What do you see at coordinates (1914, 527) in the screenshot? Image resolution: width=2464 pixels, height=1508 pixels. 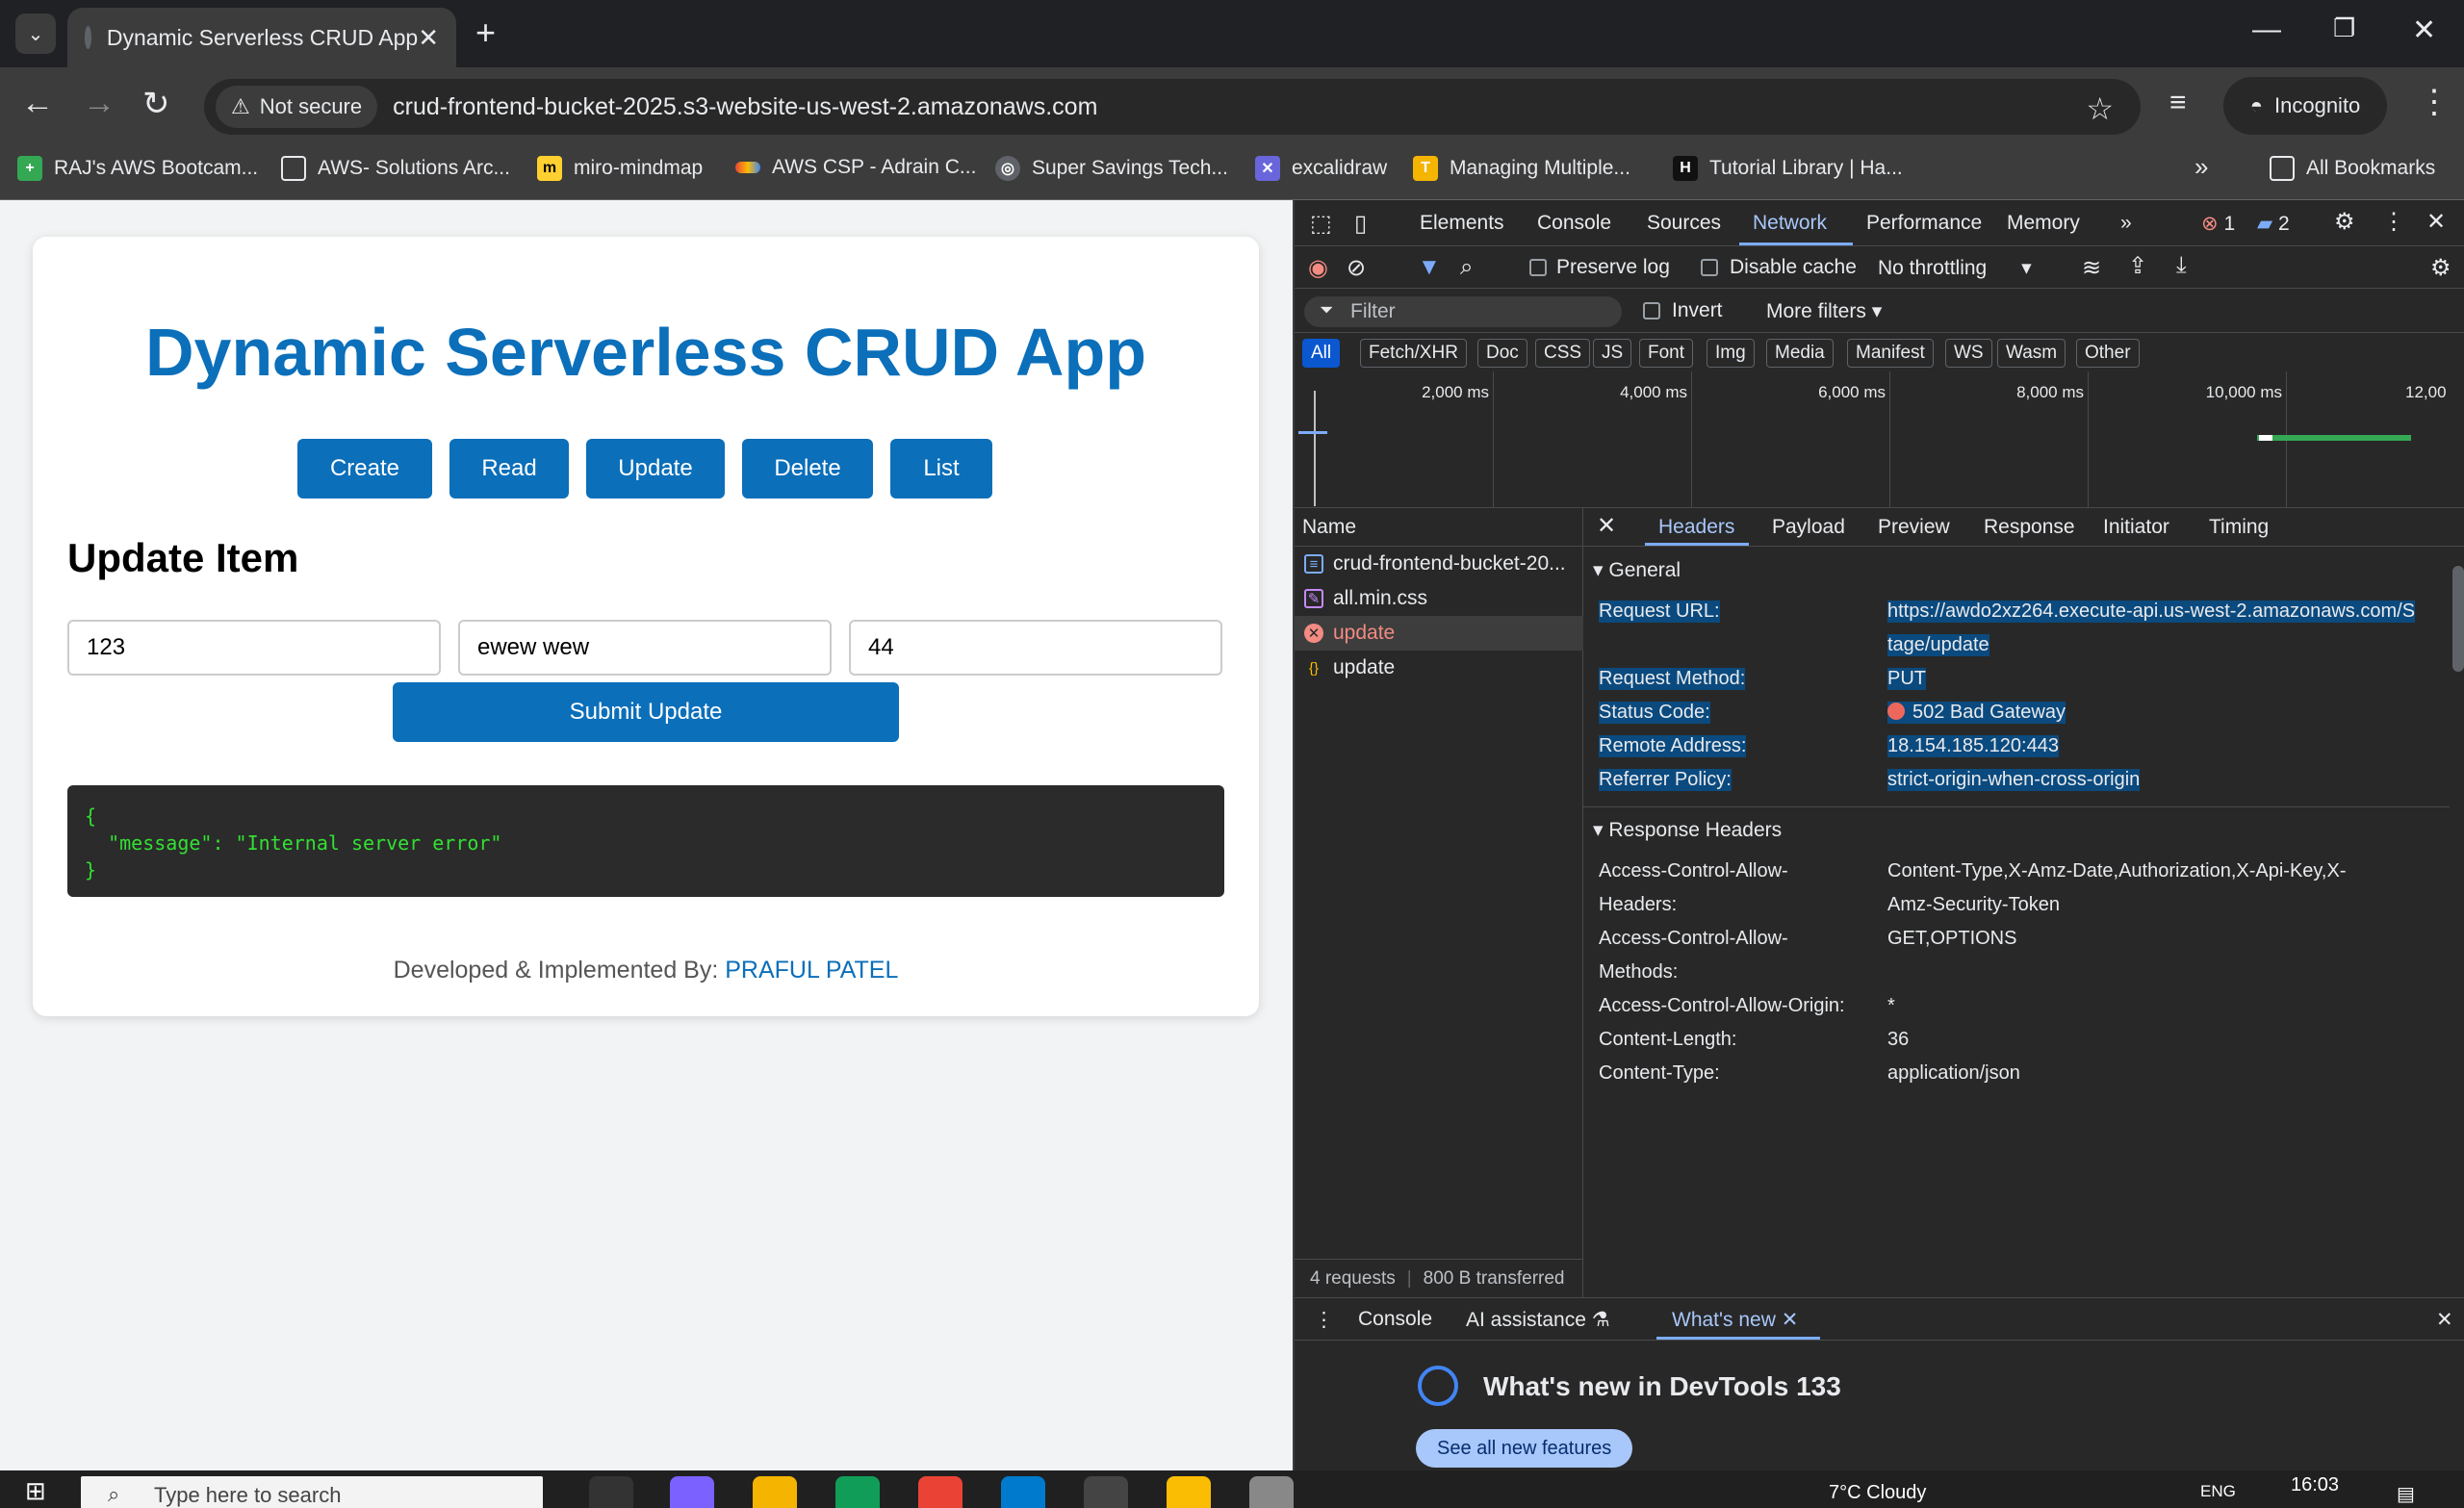 I see `tab-preview: Preview` at bounding box center [1914, 527].